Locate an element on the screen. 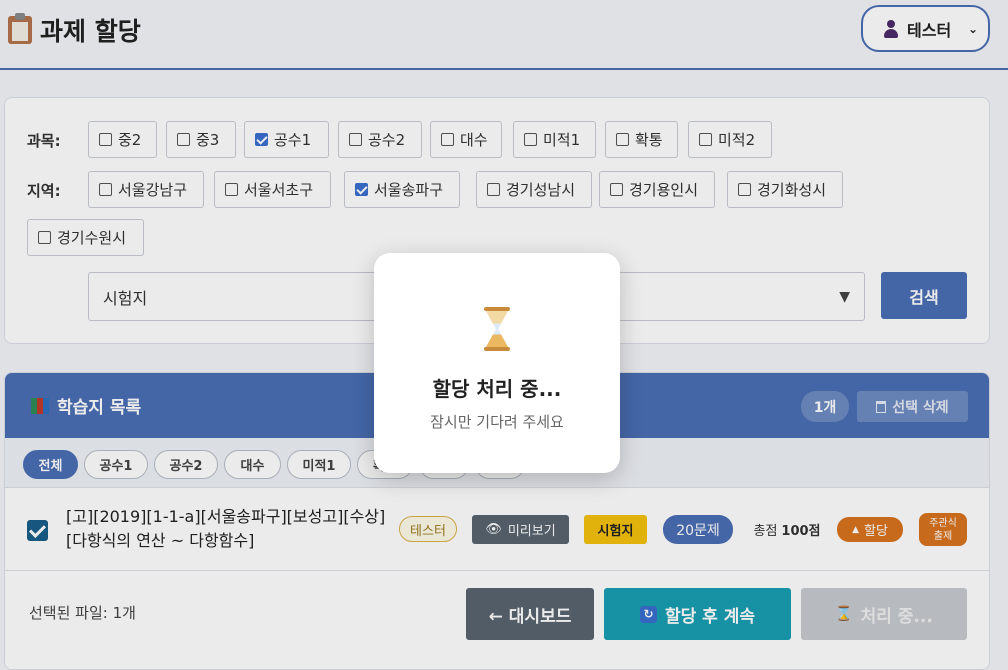  hourglass-icon is located at coordinates (497, 329).